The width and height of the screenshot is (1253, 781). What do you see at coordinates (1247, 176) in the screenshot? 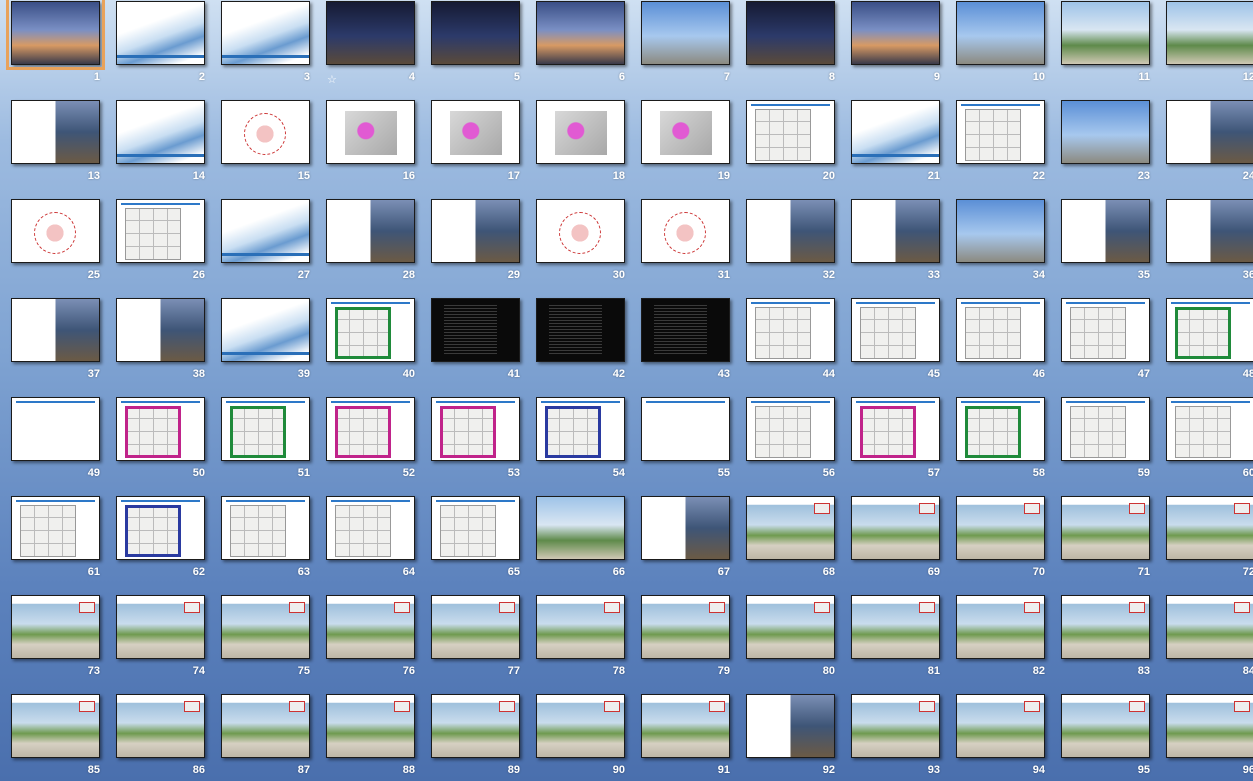
I see `slide-number: 24` at bounding box center [1247, 176].